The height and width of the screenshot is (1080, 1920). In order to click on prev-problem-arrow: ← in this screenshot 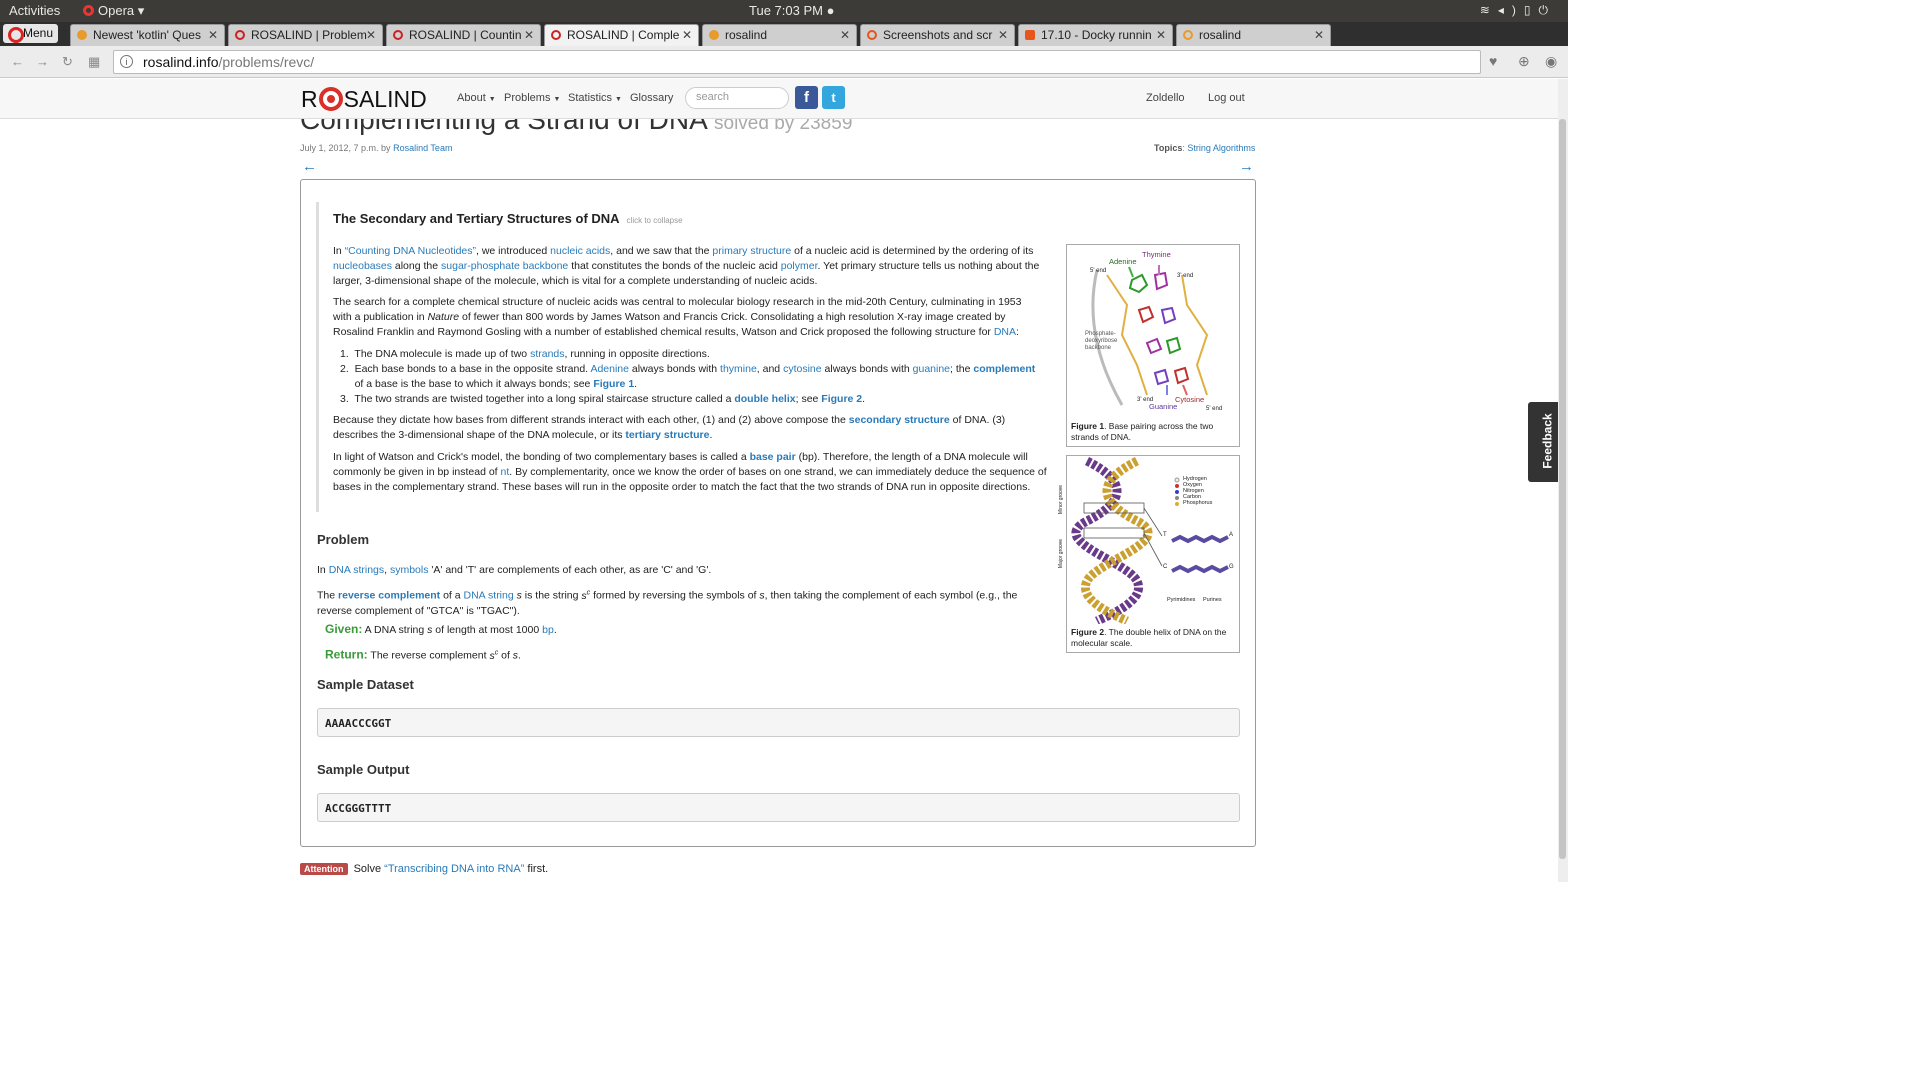, I will do `click(309, 166)`.